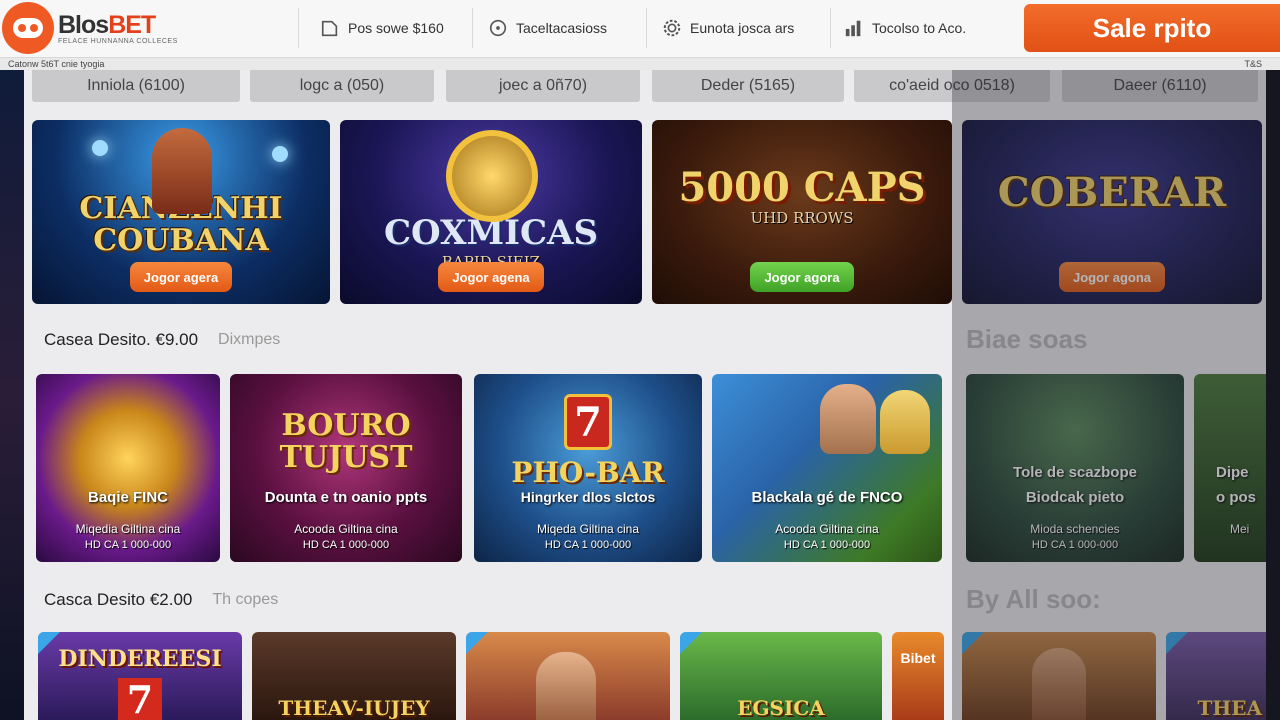  Describe the element at coordinates (181, 277) in the screenshot. I see `play-now-button: Jogor agera` at that location.